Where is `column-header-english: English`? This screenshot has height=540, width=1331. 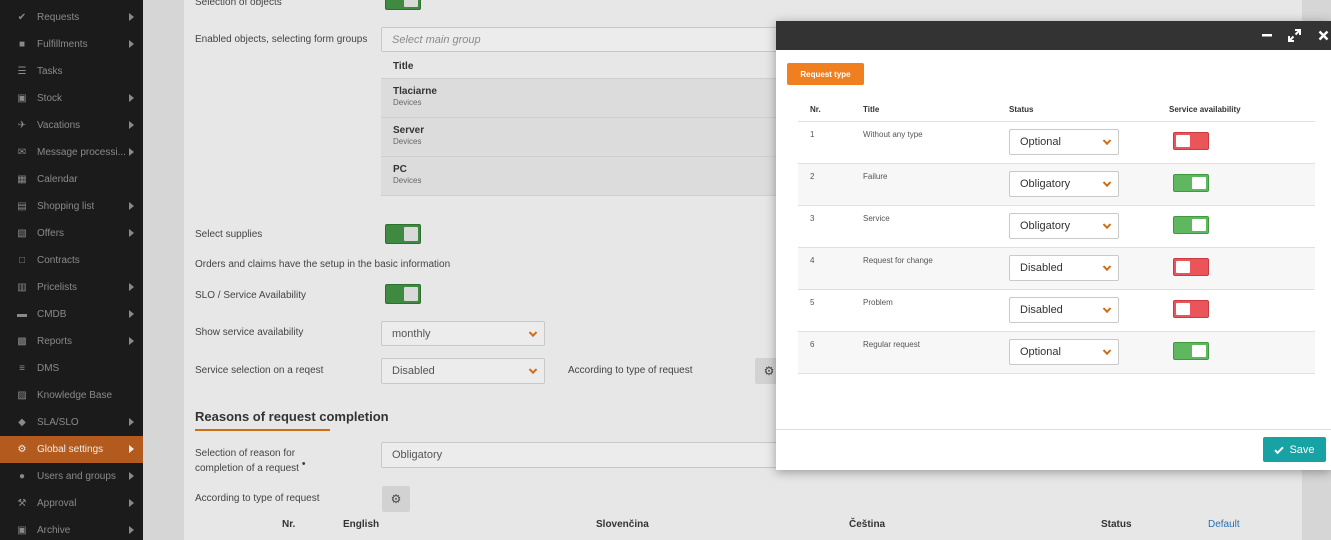
column-header-english: English is located at coordinates (361, 524).